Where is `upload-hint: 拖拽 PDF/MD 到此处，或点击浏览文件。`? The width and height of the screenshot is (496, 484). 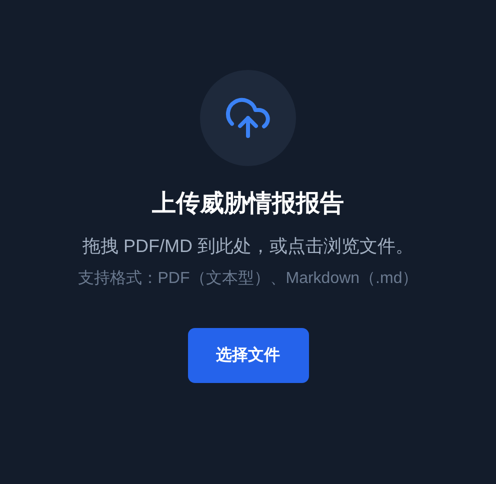 upload-hint: 拖拽 PDF/MD 到此处，或点击浏览文件。 is located at coordinates (248, 246).